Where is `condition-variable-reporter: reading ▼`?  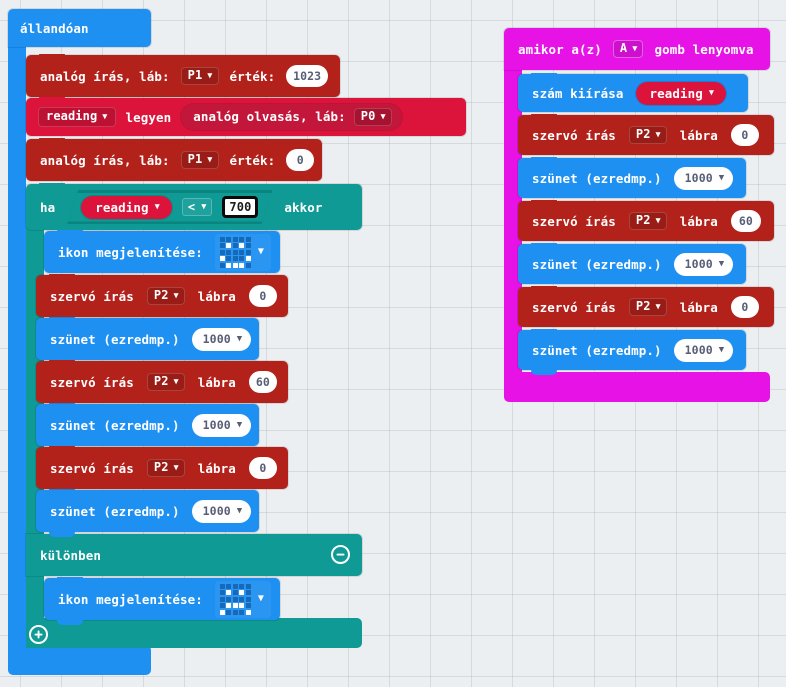 condition-variable-reporter: reading ▼ is located at coordinates (126, 207).